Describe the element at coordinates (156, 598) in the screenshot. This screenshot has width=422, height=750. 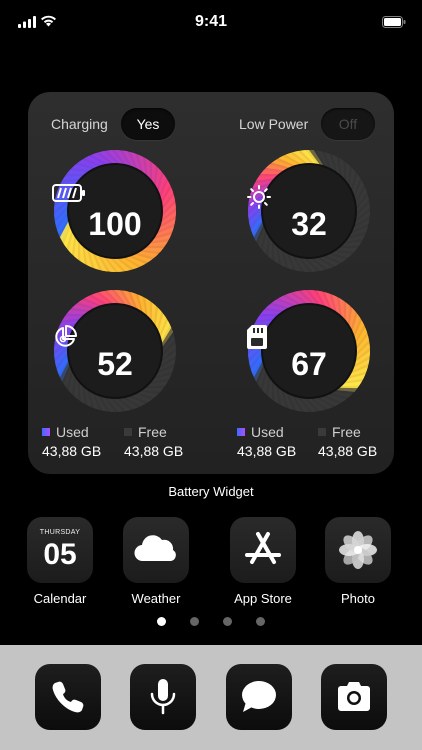
I see `app-label: Weather` at that location.